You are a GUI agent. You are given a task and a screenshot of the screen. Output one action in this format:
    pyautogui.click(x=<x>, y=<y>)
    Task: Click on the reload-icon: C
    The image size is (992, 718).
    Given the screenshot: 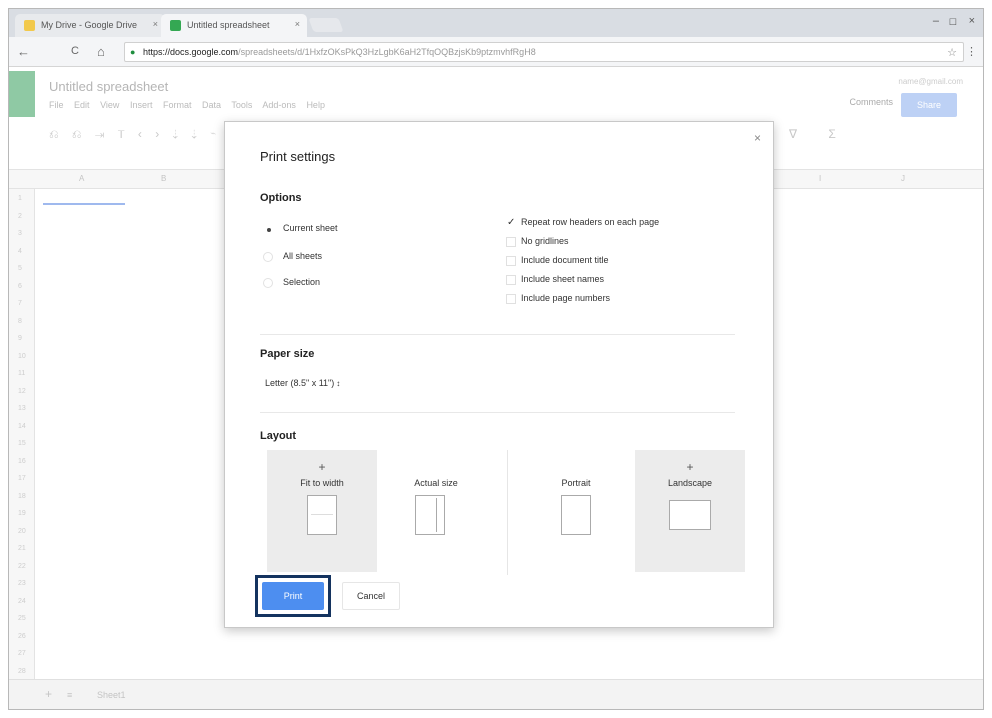 What is the action you would take?
    pyautogui.click(x=75, y=51)
    